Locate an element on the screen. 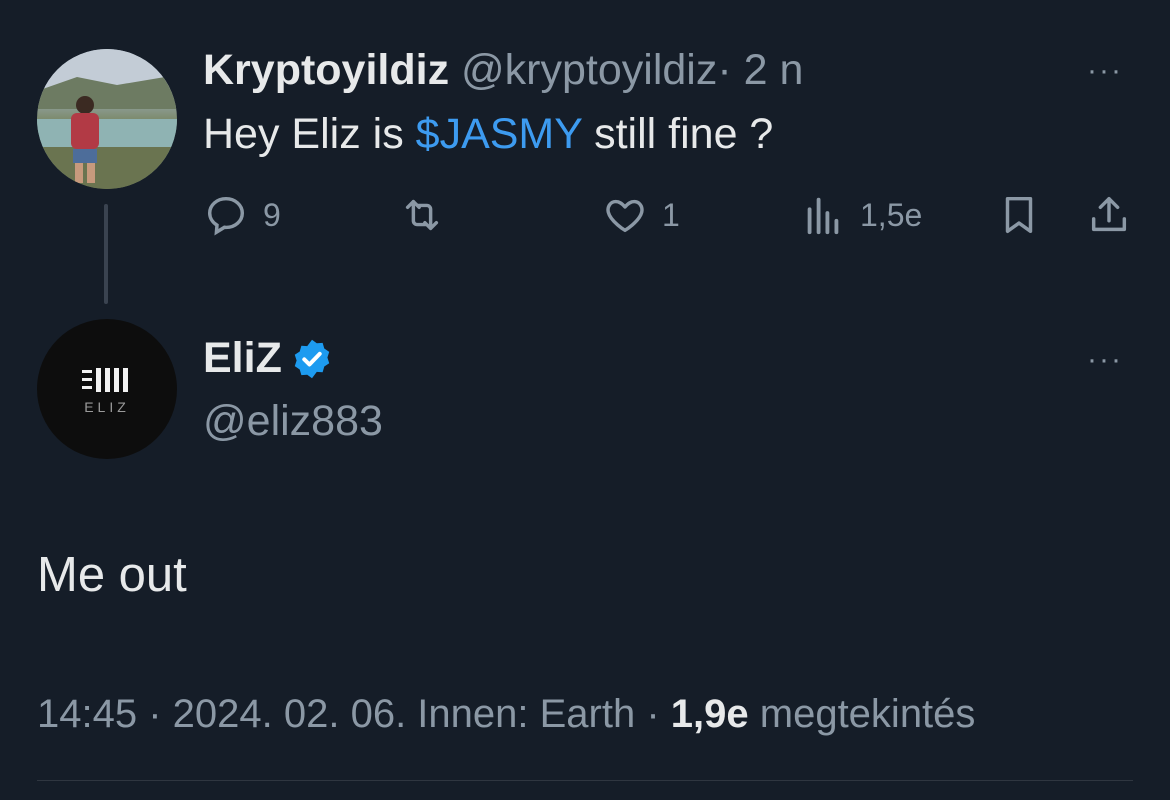 Image resolution: width=1170 pixels, height=800 pixels. verified-badge-icon is located at coordinates (312, 358).